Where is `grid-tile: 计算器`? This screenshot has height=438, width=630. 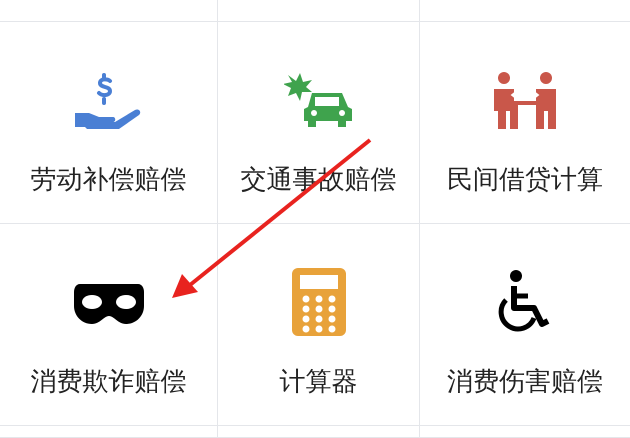
grid-tile: 计算器 is located at coordinates (319, 325).